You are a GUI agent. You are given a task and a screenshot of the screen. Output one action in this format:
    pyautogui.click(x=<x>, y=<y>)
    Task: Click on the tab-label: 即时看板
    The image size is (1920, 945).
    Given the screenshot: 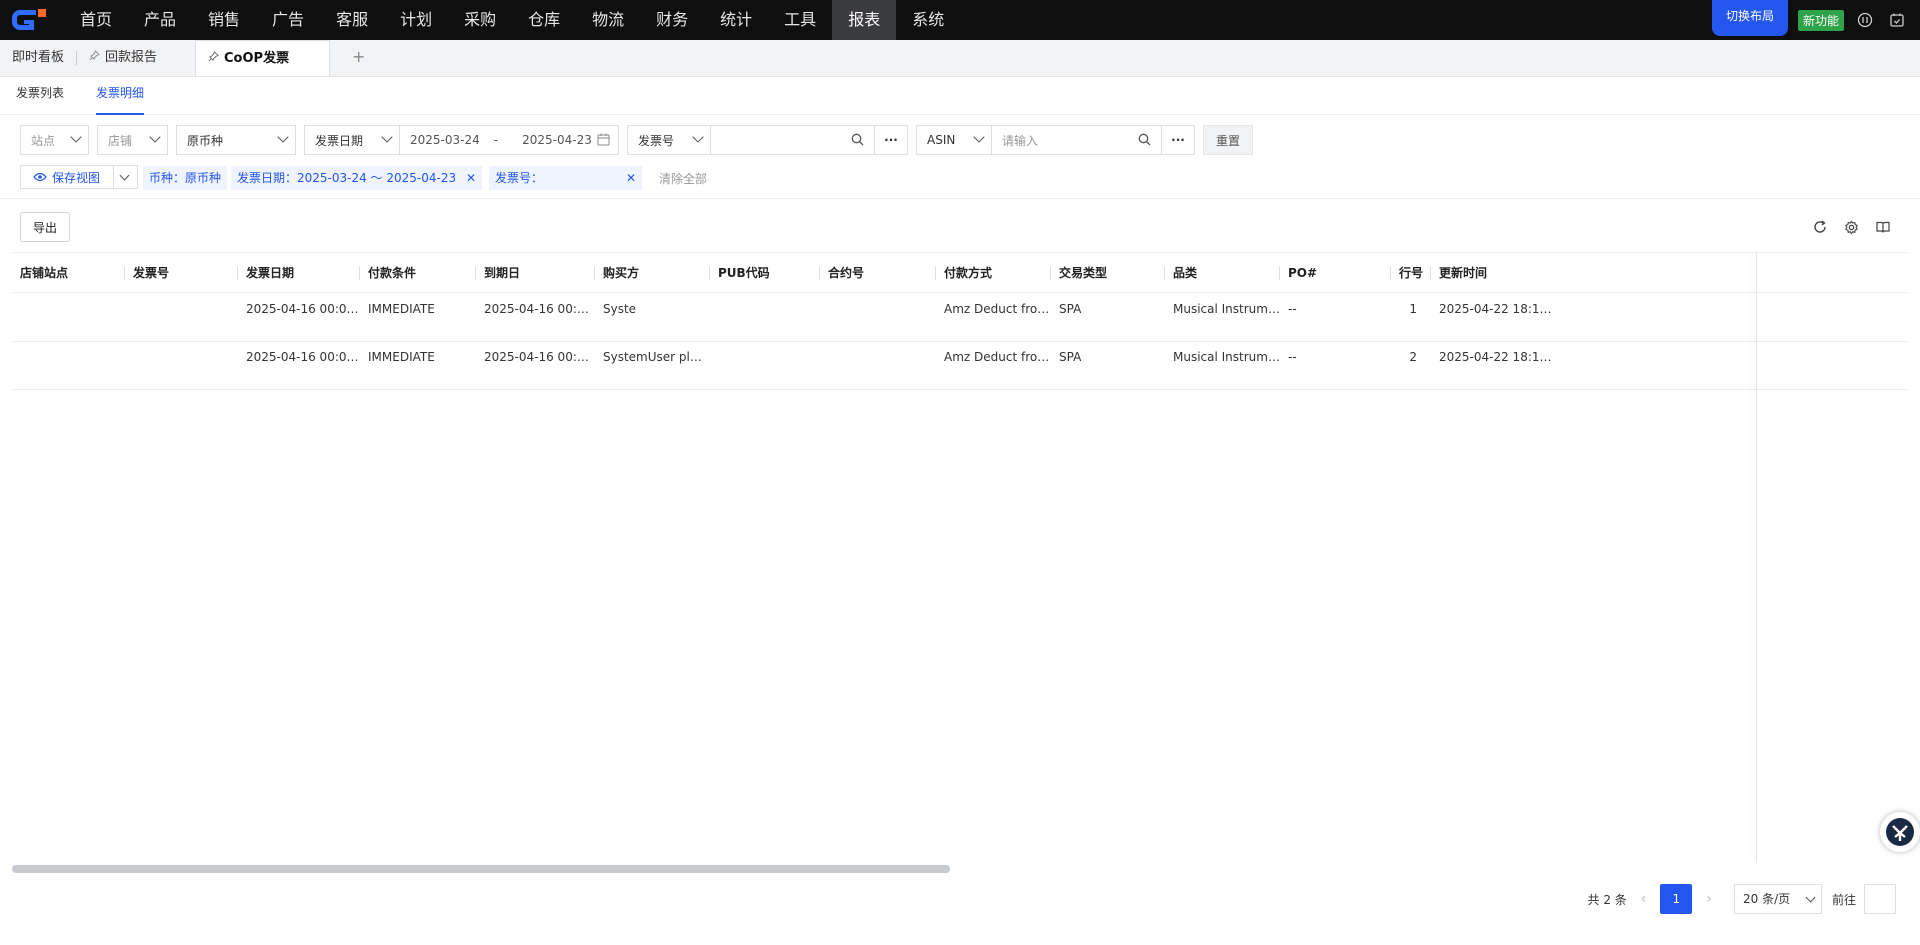 What is the action you would take?
    pyautogui.click(x=38, y=57)
    